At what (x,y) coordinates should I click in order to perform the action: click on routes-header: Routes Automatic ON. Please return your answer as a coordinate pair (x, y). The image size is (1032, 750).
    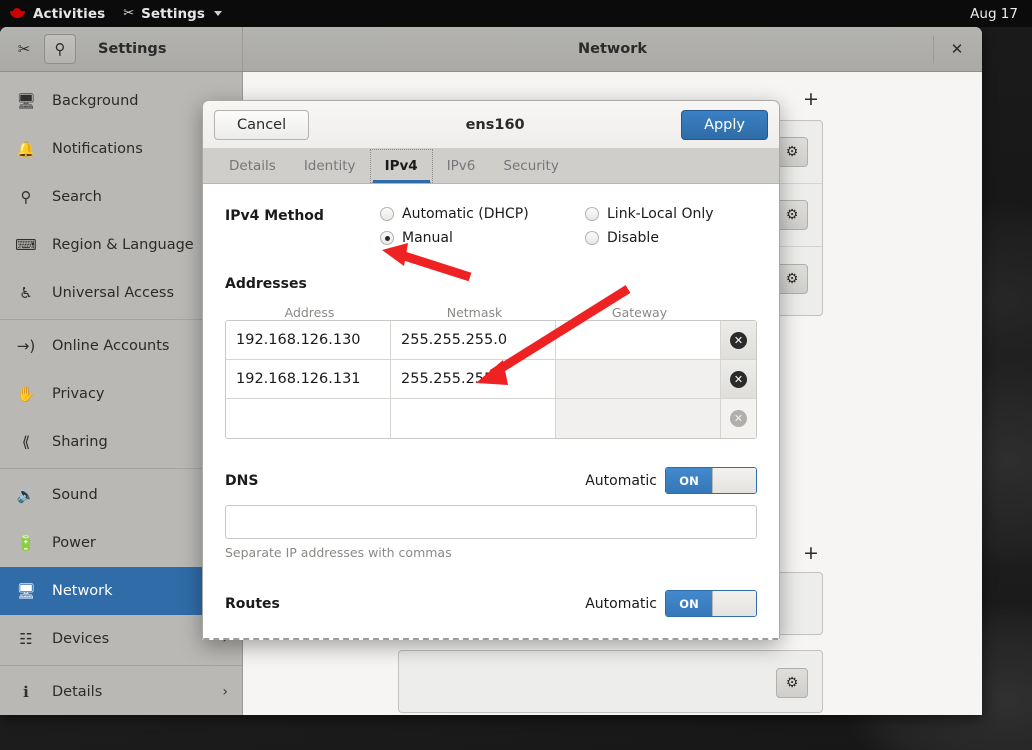
    Looking at the image, I should click on (491, 603).